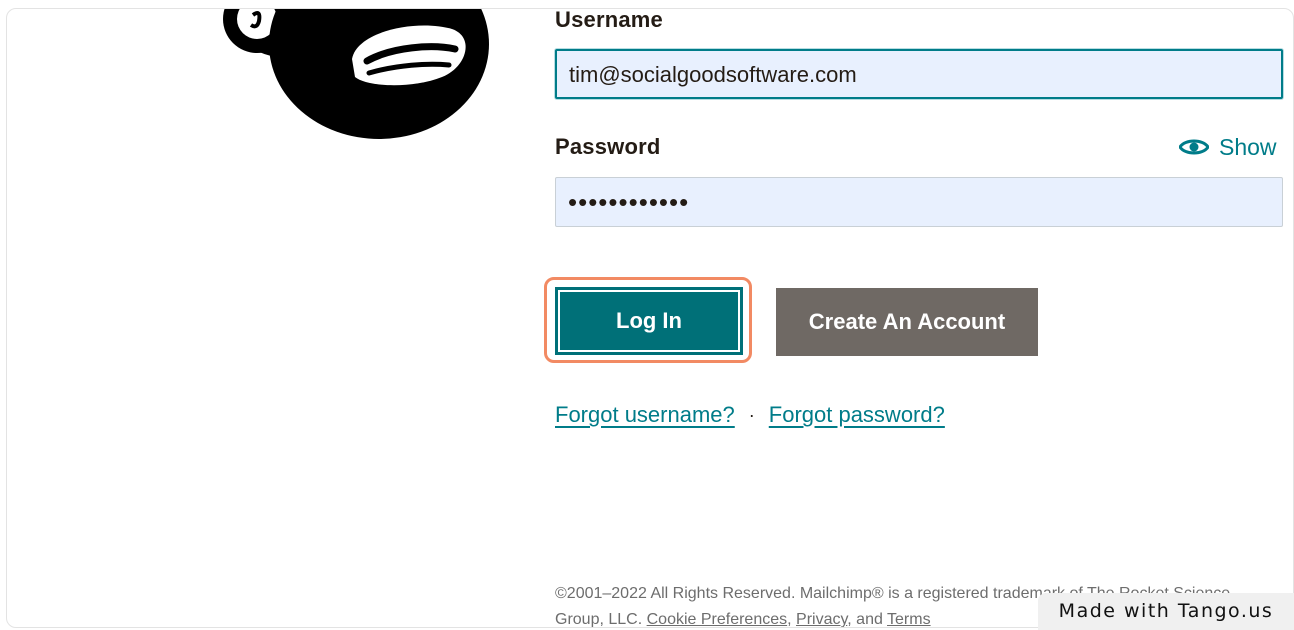  I want to click on mailchimp-logo, so click(356, 74).